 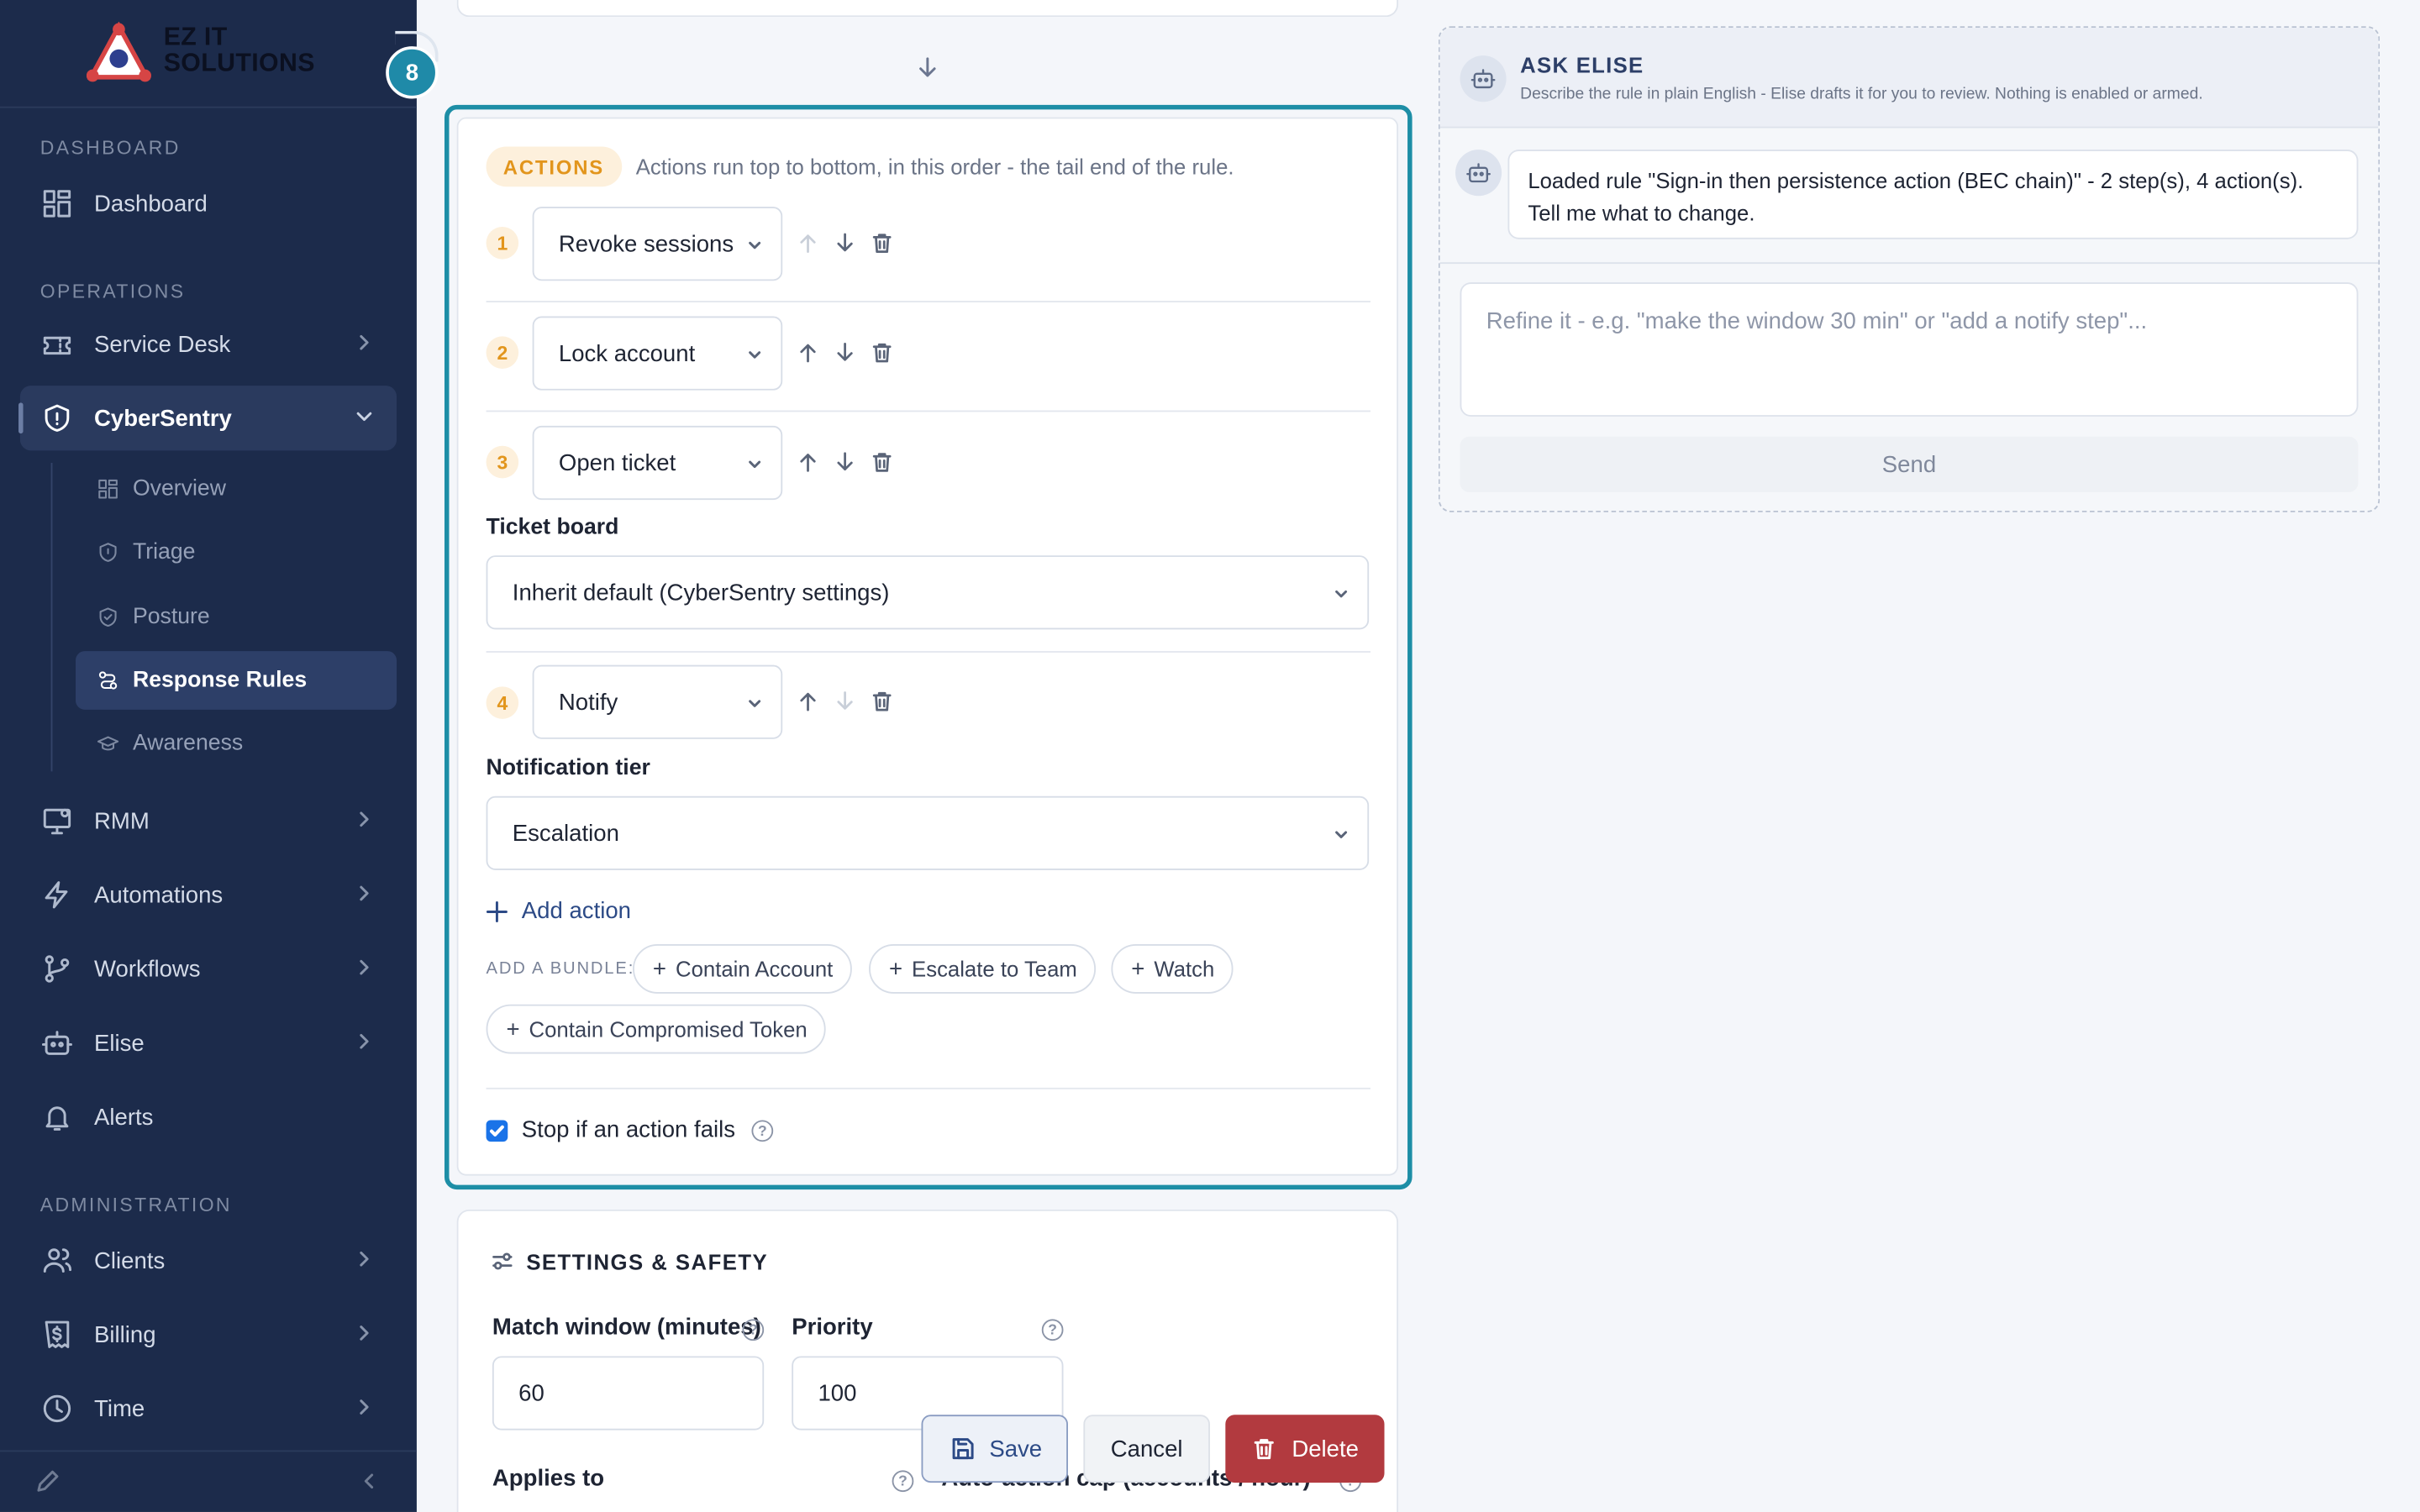 I want to click on sidebar-item-elise: Elise, so click(x=208, y=1043).